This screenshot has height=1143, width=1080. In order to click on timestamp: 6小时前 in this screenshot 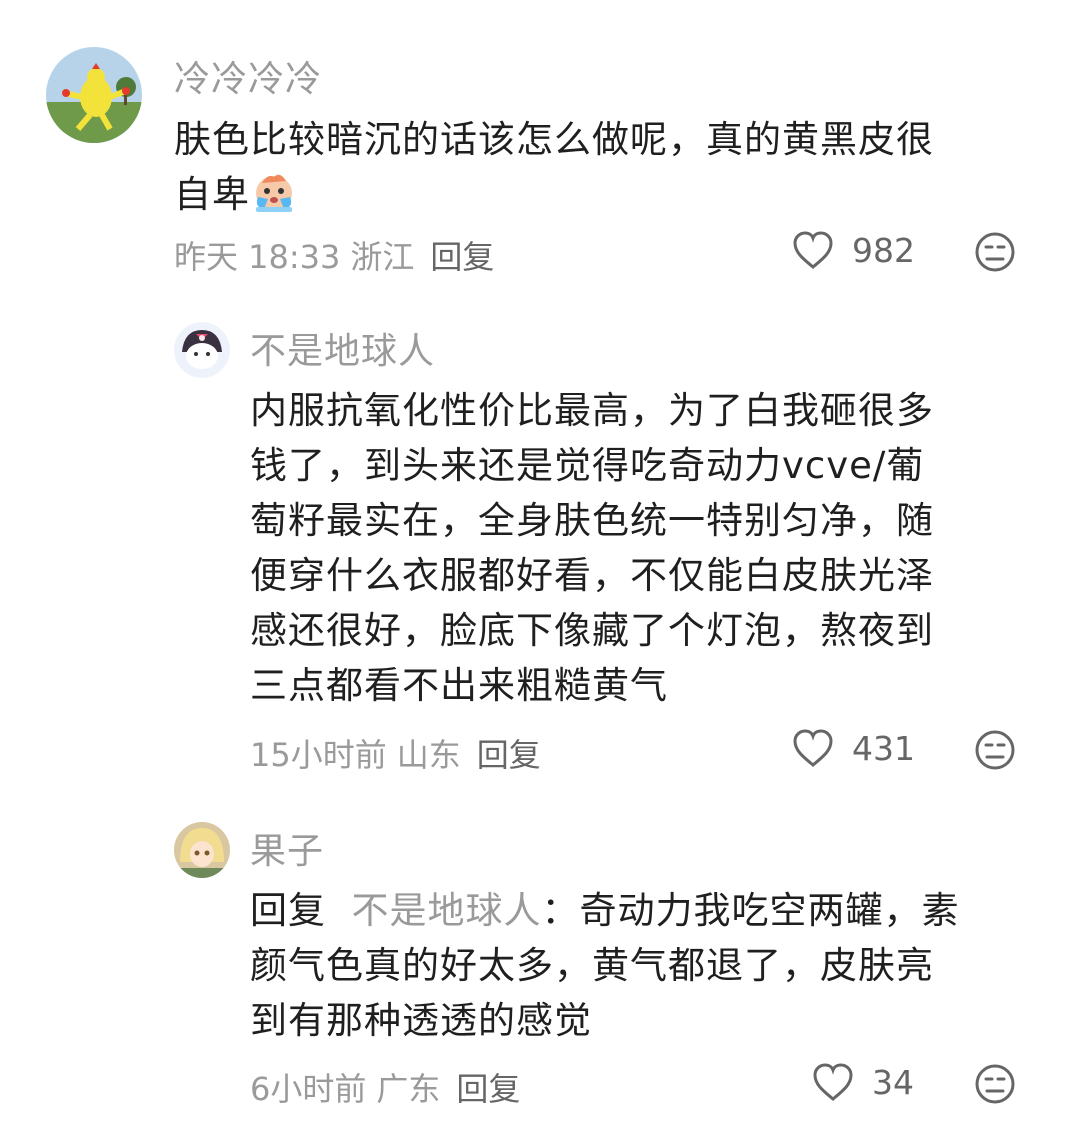, I will do `click(308, 1089)`.